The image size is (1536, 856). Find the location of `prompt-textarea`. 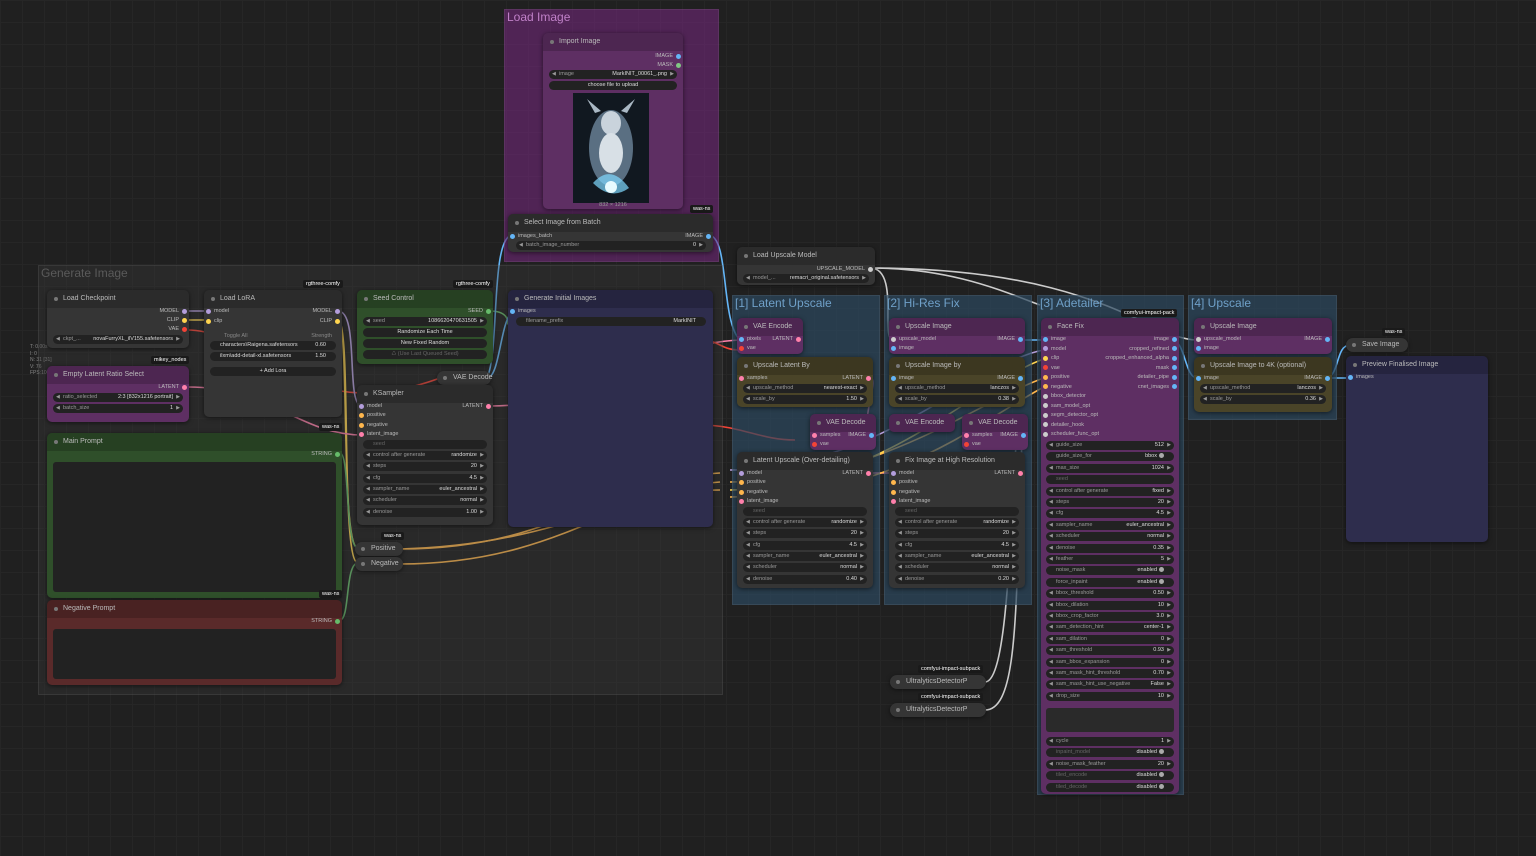

prompt-textarea is located at coordinates (194, 527).